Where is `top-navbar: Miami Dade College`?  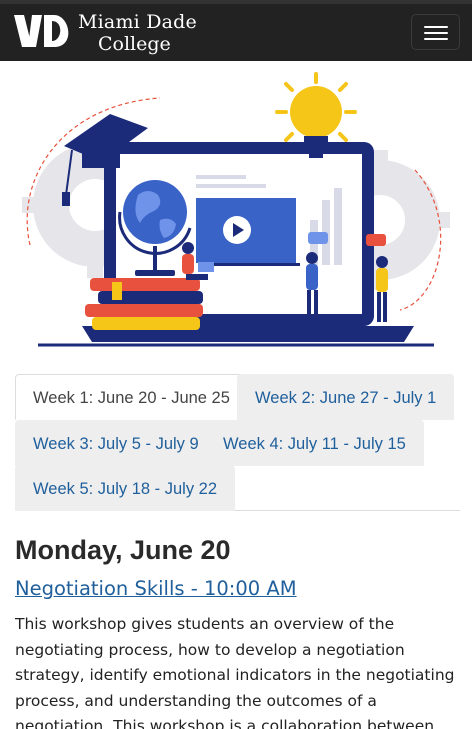
top-navbar: Miami Dade College is located at coordinates (236, 30).